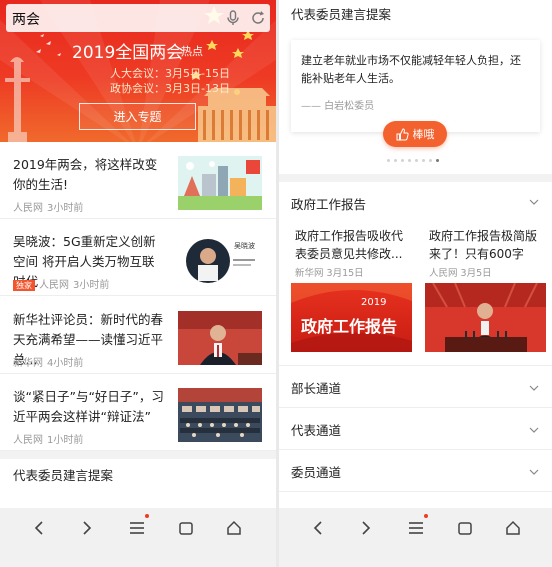 This screenshot has width=552, height=567. I want to click on news-meta: 新华网 4小时前, so click(48, 361).